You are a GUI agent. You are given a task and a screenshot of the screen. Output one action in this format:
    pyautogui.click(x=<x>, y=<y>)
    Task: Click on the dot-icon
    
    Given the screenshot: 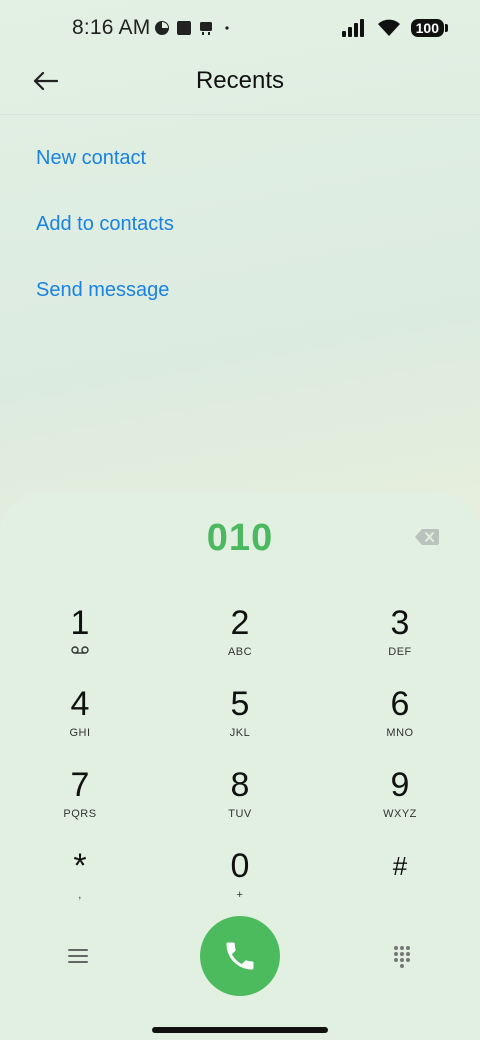 What is the action you would take?
    pyautogui.click(x=227, y=28)
    